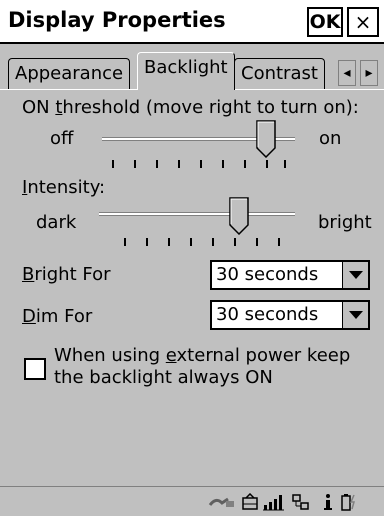 The width and height of the screenshot is (384, 516). I want to click on threshold-min-label: off, so click(62, 138).